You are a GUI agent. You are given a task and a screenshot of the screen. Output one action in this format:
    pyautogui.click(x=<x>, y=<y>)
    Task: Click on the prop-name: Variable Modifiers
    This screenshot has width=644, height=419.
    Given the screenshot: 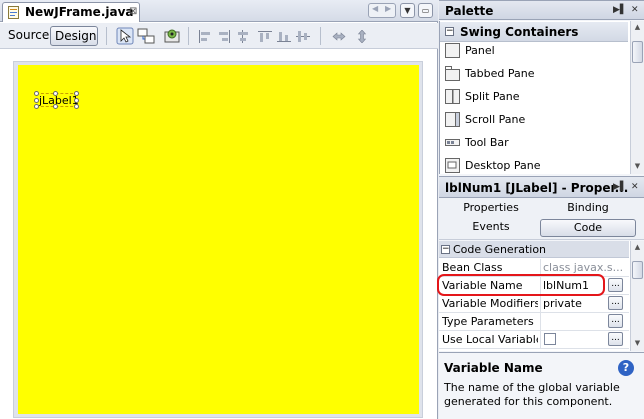 What is the action you would take?
    pyautogui.click(x=490, y=303)
    